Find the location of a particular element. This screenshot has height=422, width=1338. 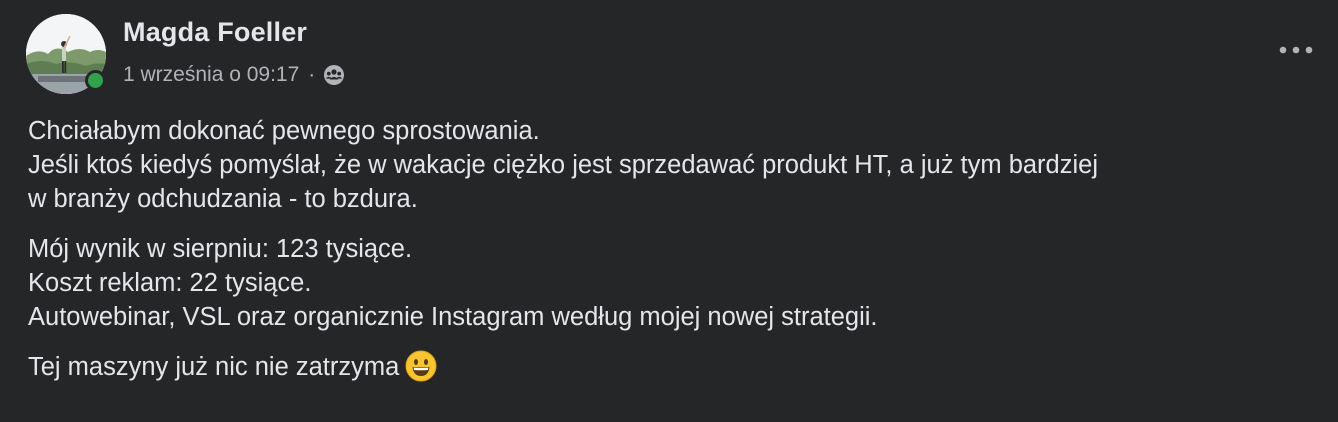

more-horizontal-icon is located at coordinates (1296, 50).